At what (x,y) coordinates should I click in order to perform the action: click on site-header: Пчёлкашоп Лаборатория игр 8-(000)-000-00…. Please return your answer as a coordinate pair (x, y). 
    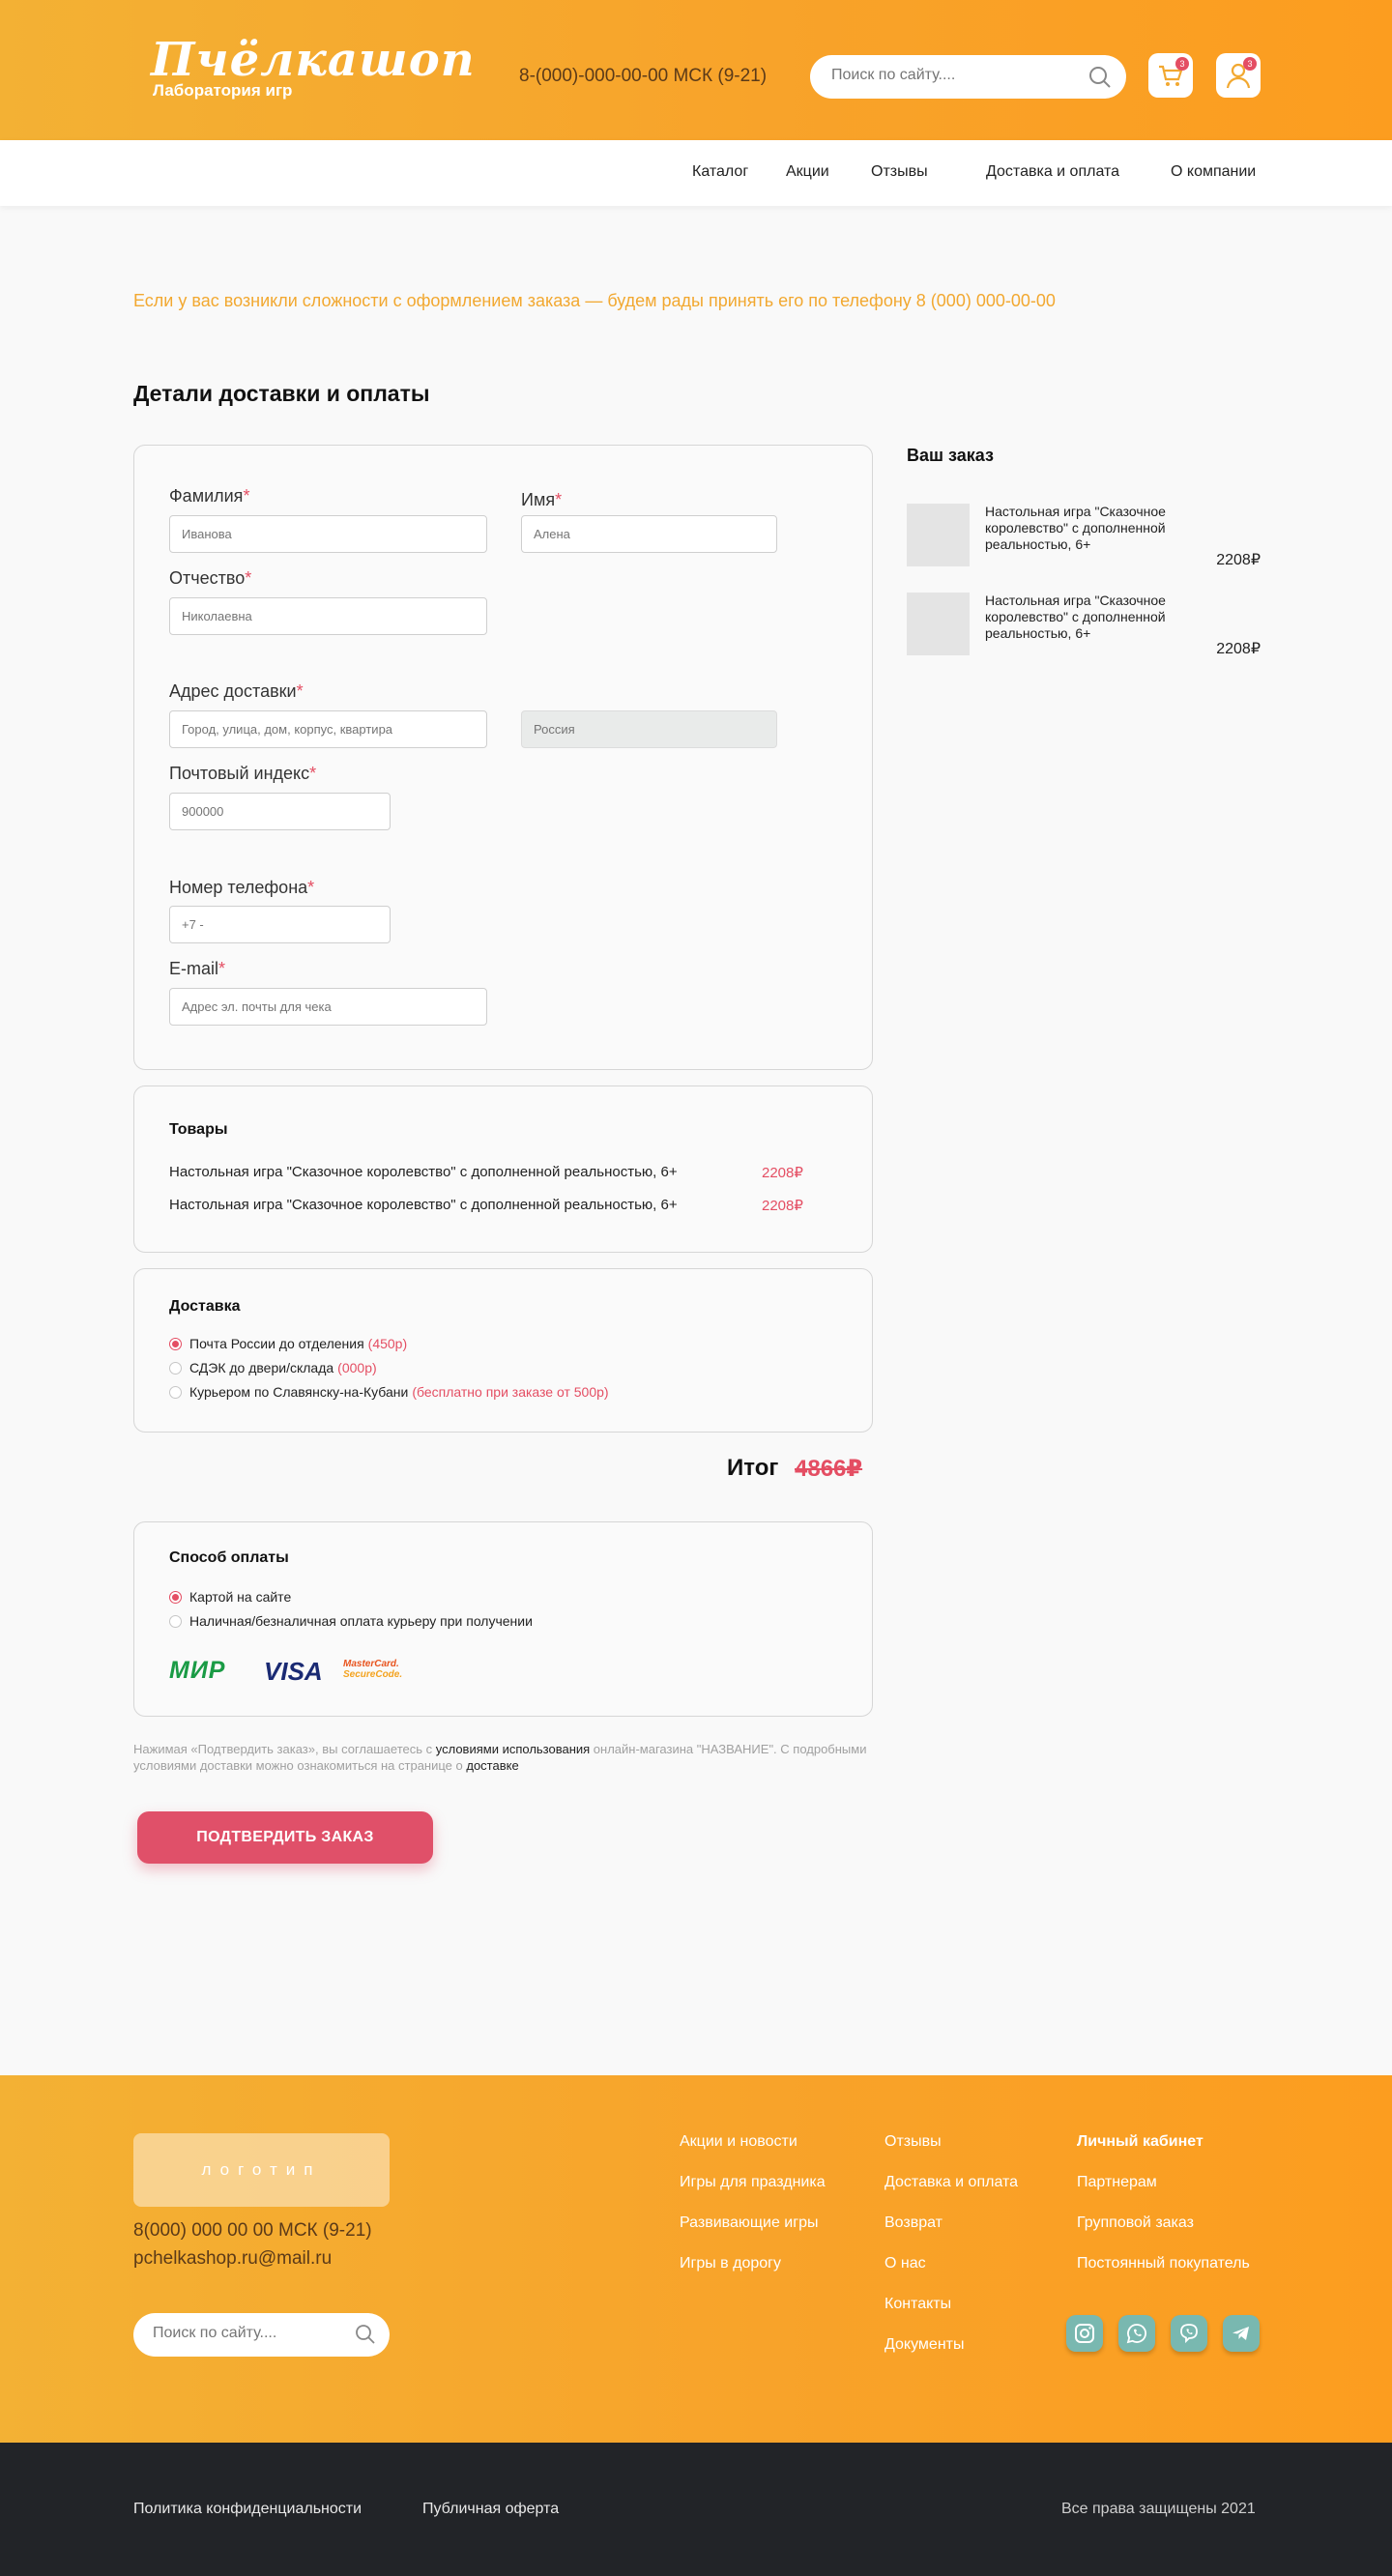
    Looking at the image, I should click on (696, 70).